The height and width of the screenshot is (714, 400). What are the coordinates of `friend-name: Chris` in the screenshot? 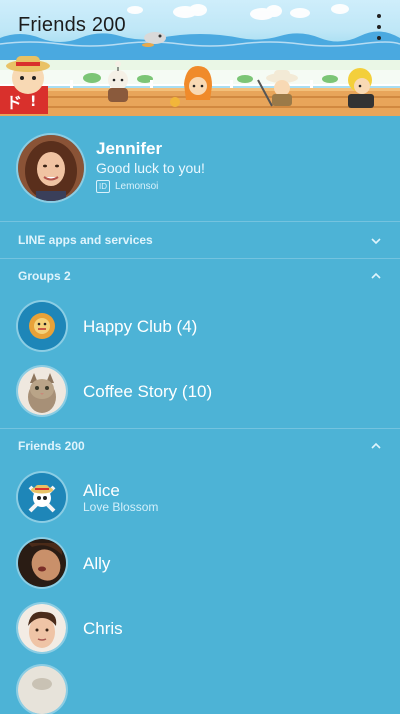 It's located at (103, 628).